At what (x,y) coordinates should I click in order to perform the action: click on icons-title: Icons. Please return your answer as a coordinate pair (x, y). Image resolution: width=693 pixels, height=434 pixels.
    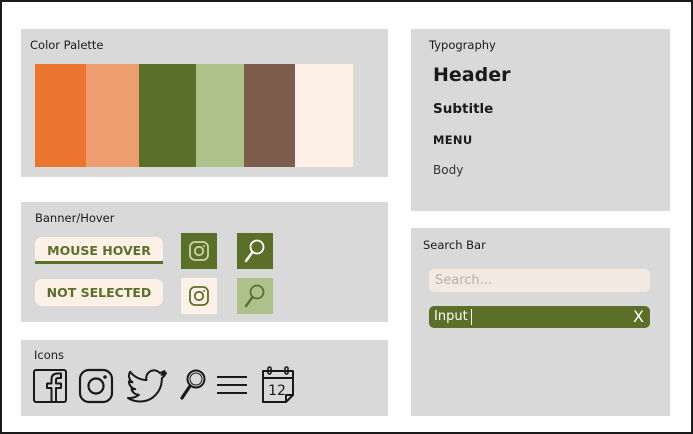
    Looking at the image, I should click on (49, 355).